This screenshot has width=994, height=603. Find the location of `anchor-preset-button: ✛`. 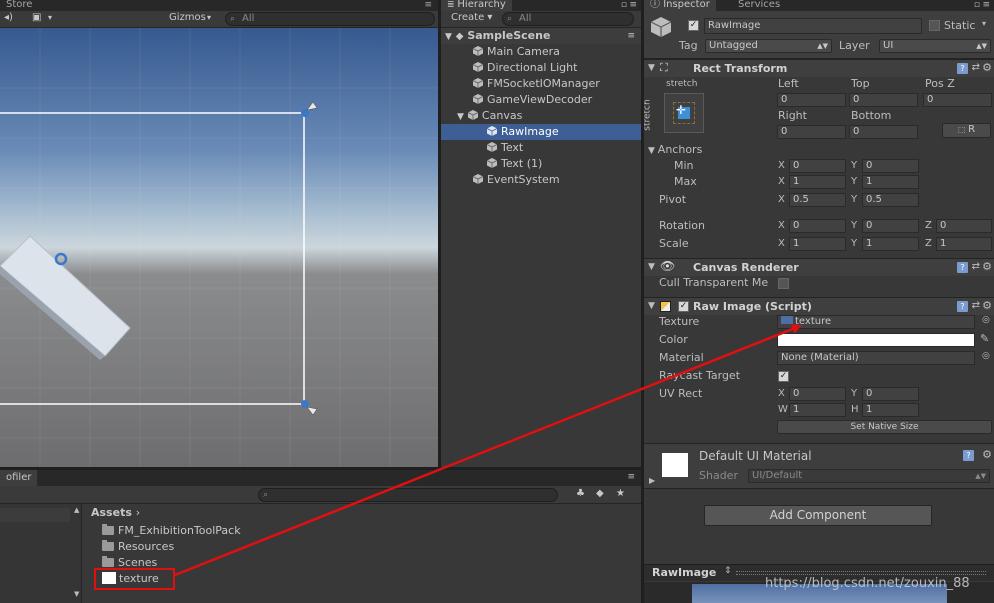

anchor-preset-button: ✛ is located at coordinates (684, 113).